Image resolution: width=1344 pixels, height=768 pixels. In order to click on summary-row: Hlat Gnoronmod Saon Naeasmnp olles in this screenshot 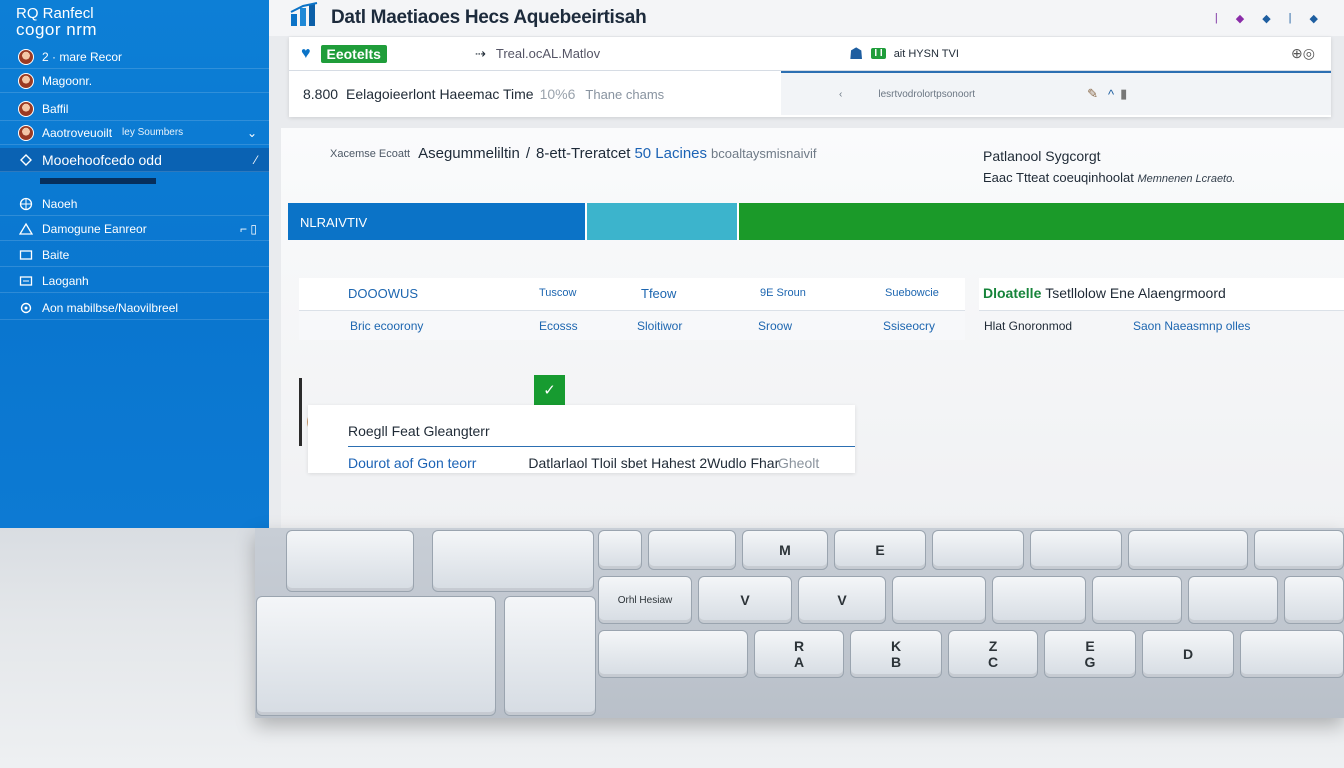, I will do `click(1161, 325)`.